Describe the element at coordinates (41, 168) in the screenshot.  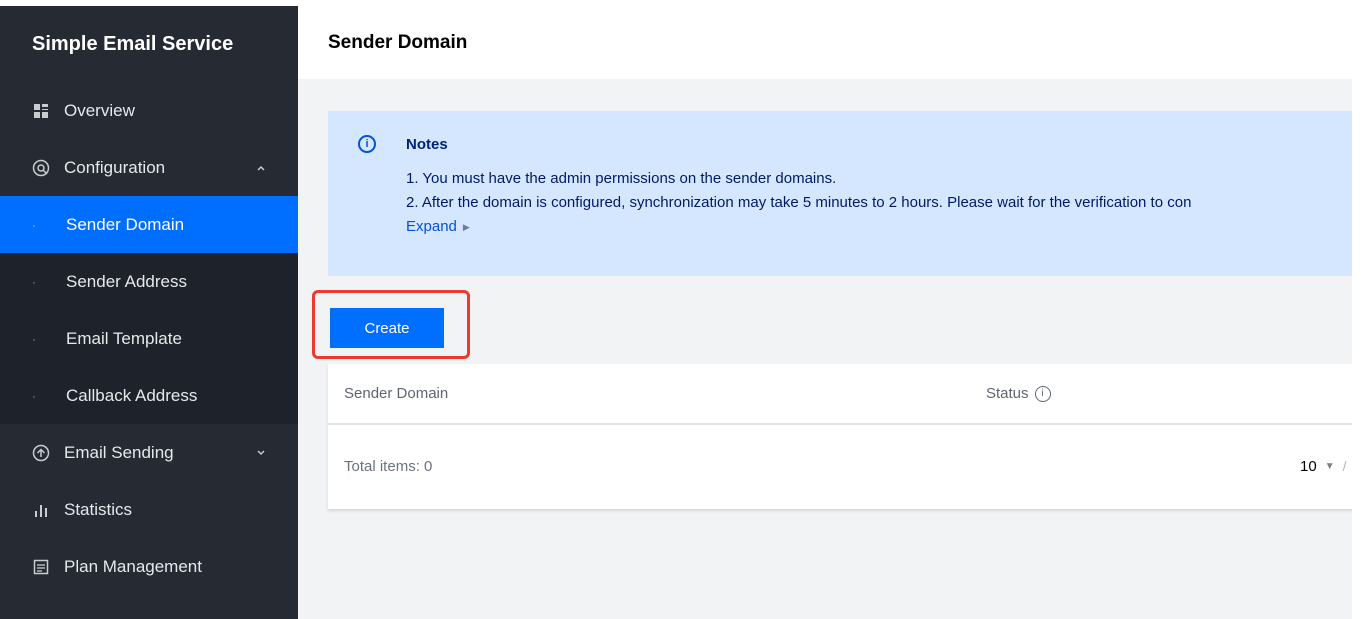
I see `configuration-icon` at that location.